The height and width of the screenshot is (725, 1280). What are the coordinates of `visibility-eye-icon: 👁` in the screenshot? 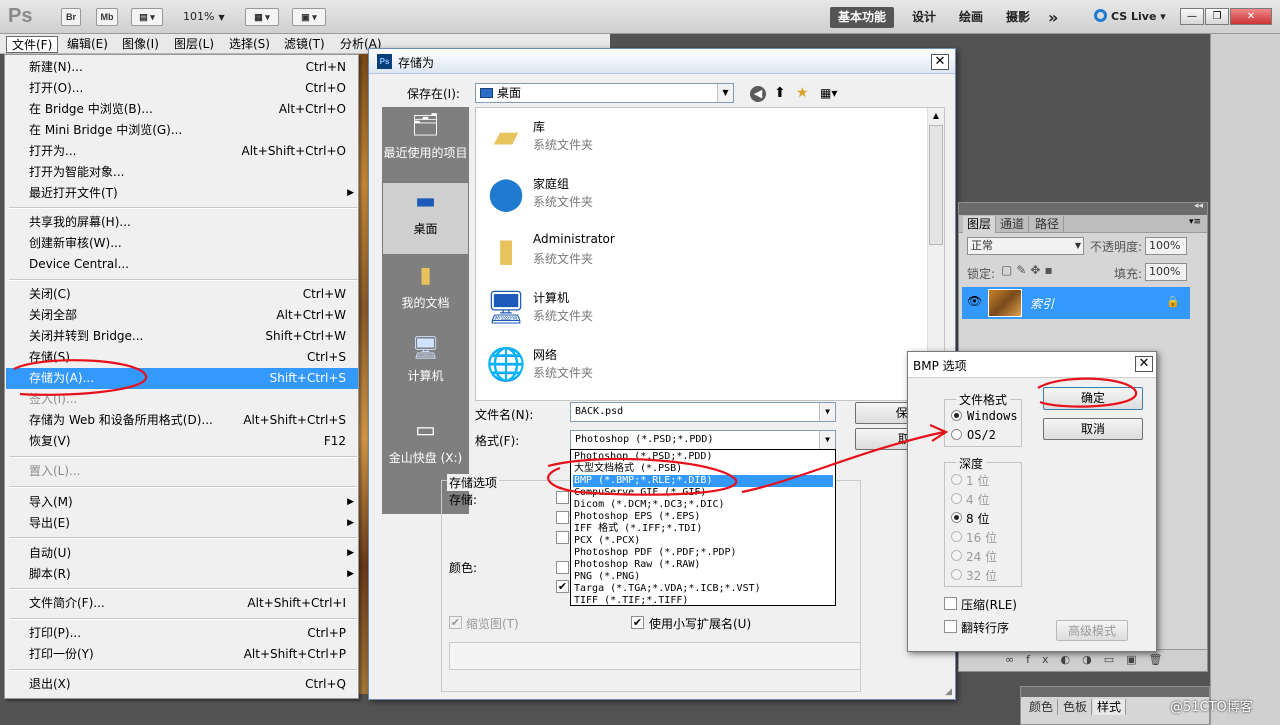 It's located at (974, 301).